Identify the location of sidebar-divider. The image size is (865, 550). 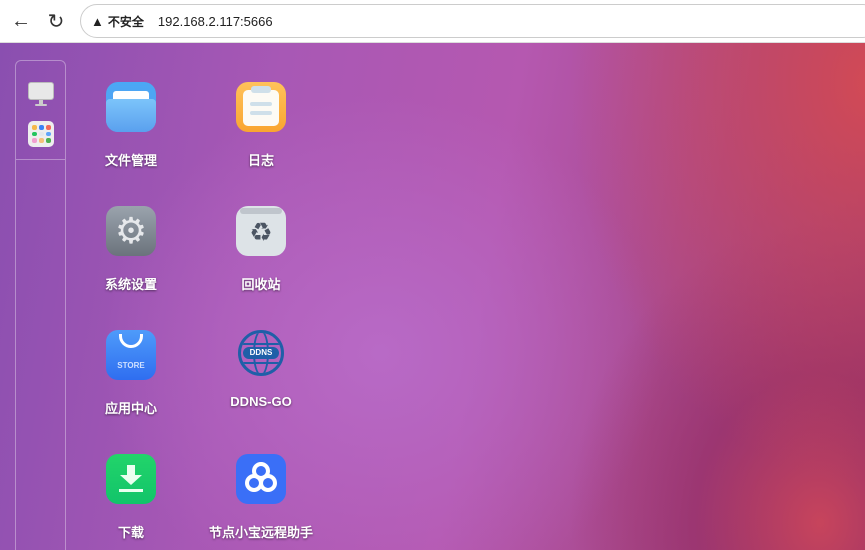
(40, 159).